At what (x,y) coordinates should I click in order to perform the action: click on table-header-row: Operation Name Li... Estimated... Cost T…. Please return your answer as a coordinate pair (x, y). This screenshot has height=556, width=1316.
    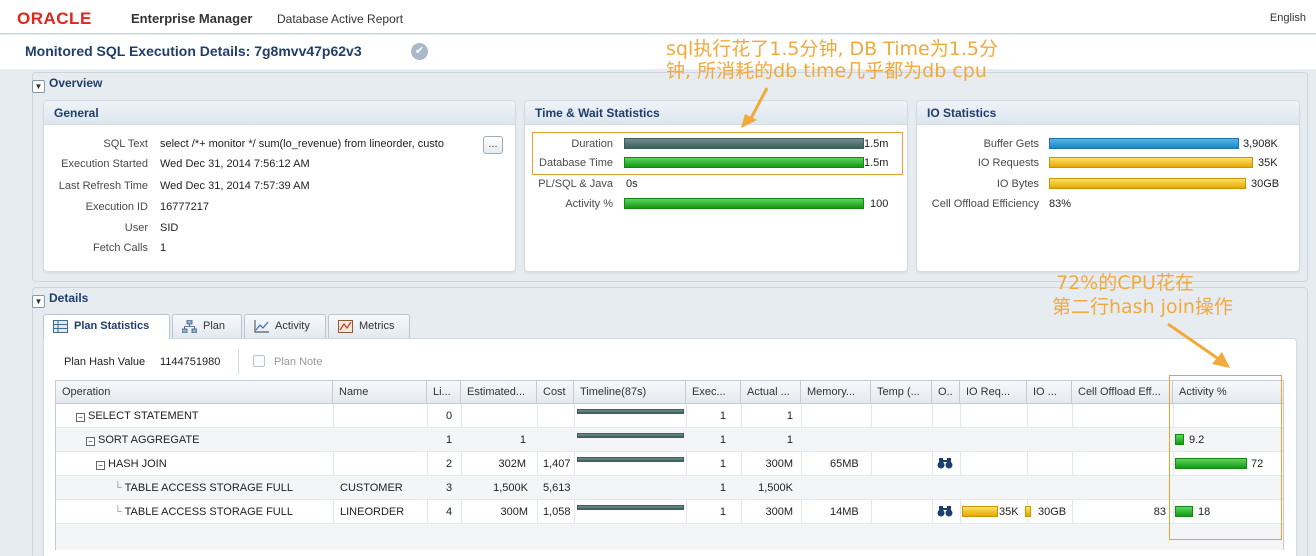
    Looking at the image, I should click on (669, 392).